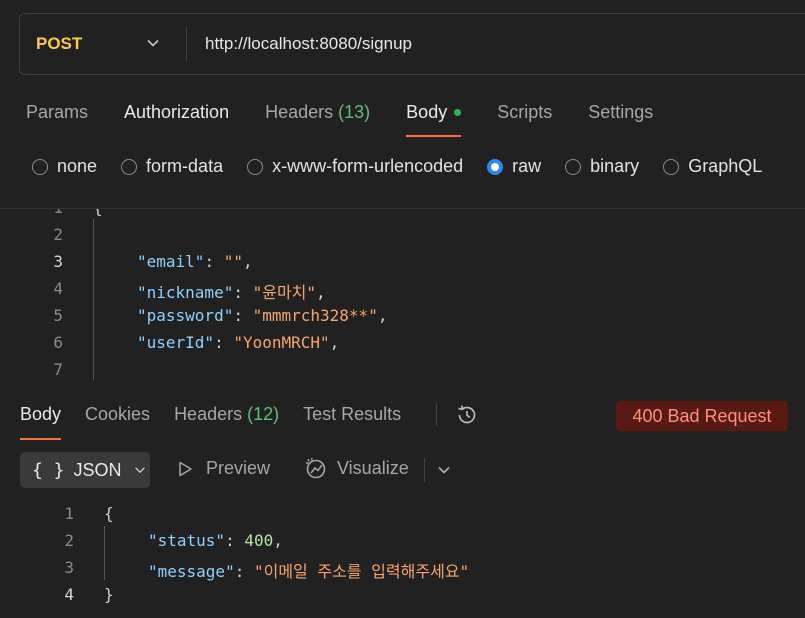  What do you see at coordinates (458, 112) in the screenshot?
I see `modified-dot-icon` at bounding box center [458, 112].